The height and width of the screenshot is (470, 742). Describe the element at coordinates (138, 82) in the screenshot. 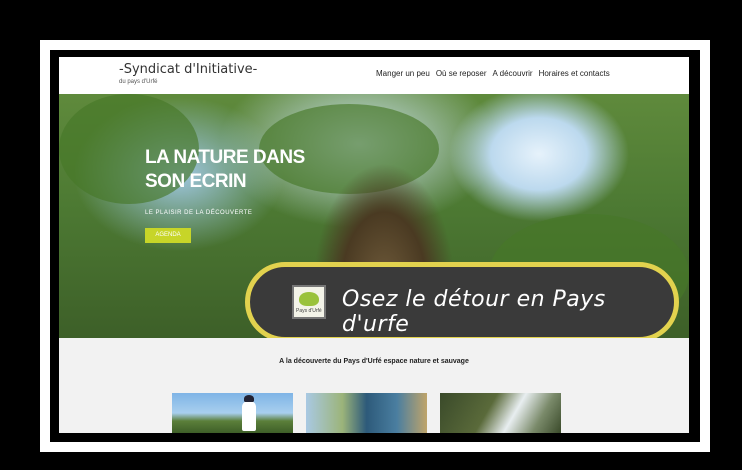

I see `site-subtitle: du pays d'Urfé` at that location.